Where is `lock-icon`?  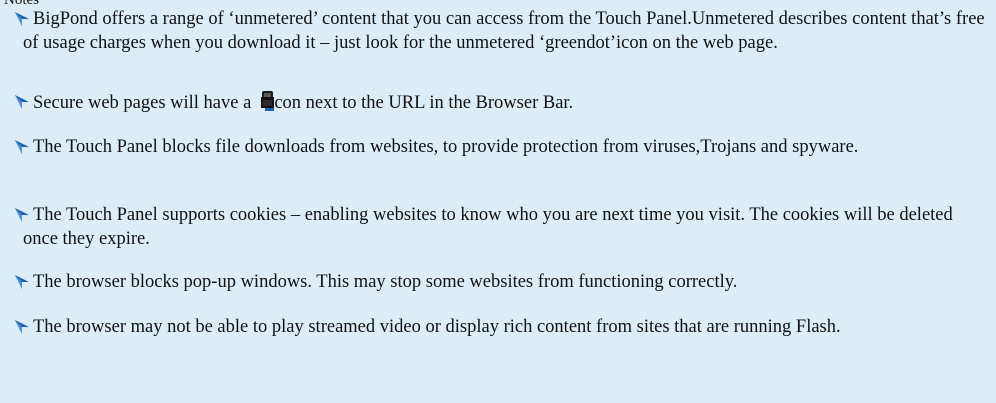
lock-icon is located at coordinates (268, 101).